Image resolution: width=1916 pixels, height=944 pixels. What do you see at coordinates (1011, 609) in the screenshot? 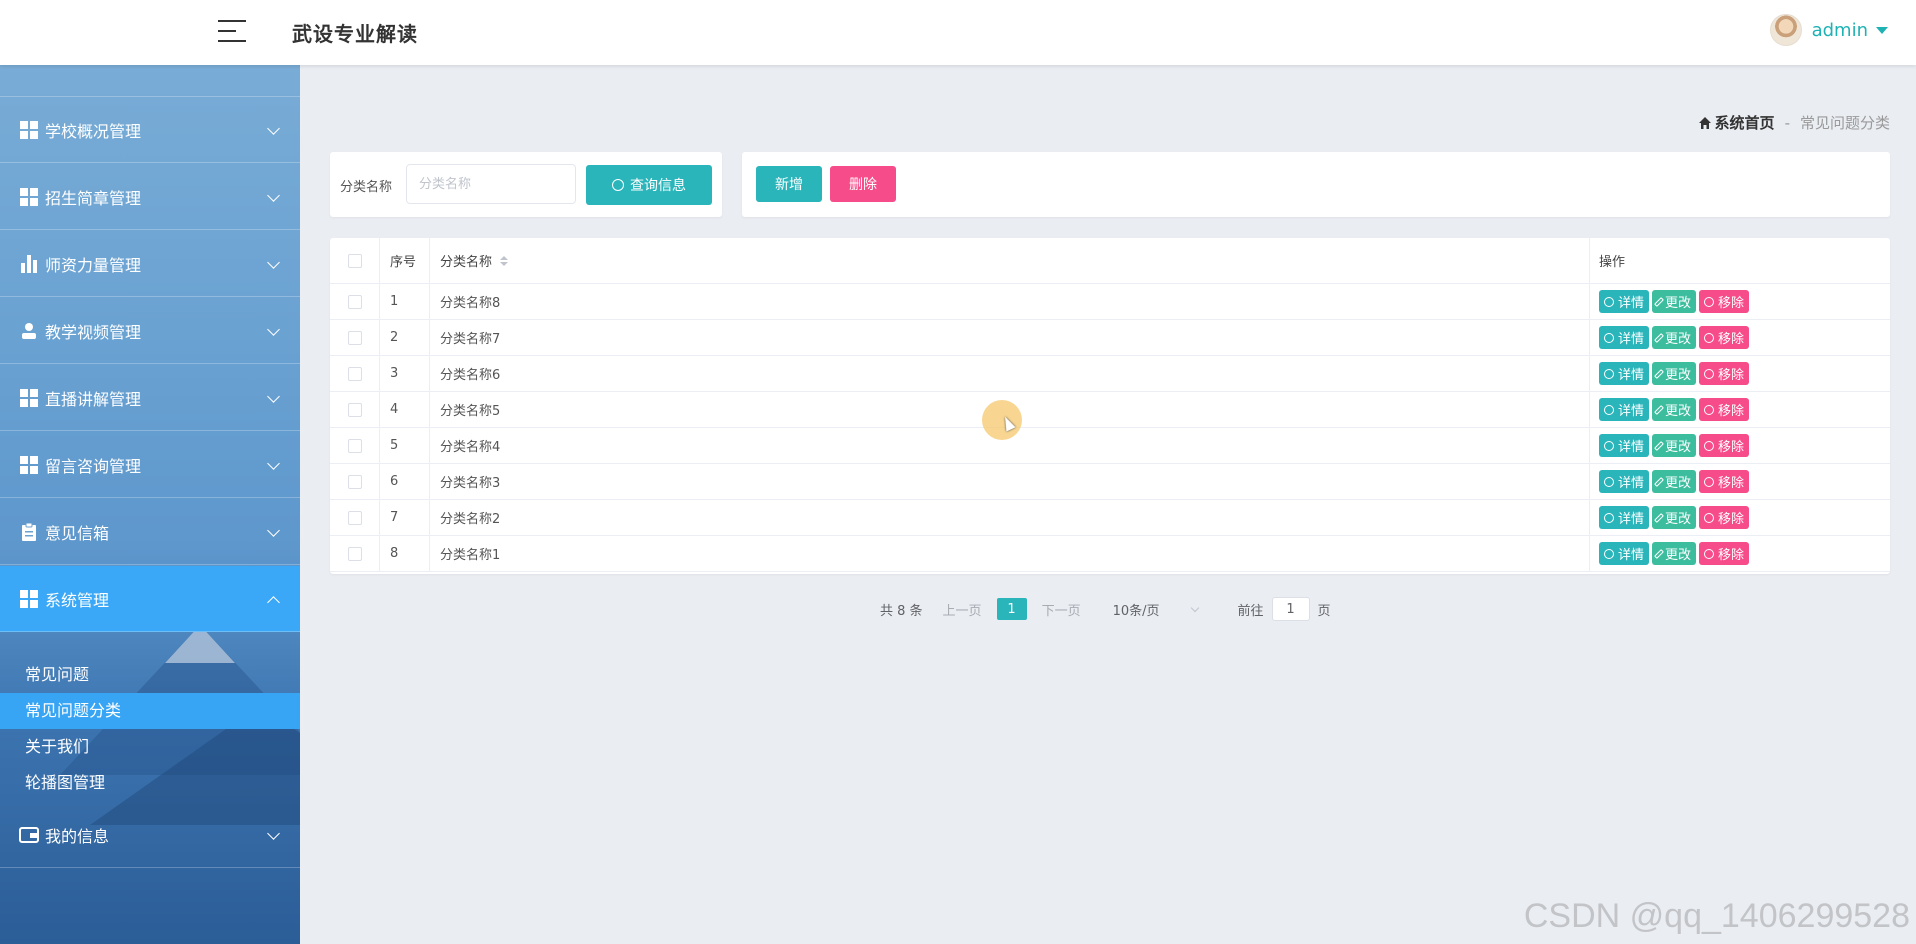
I see `page-number-button: 1` at bounding box center [1011, 609].